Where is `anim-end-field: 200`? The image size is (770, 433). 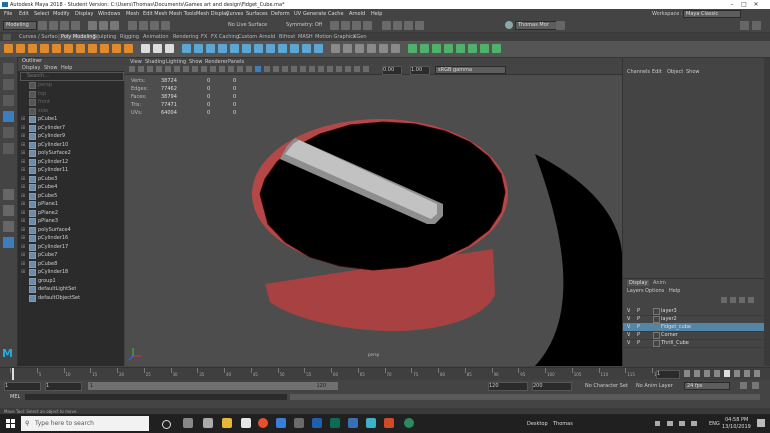
anim-end-field: 200 is located at coordinates (552, 386).